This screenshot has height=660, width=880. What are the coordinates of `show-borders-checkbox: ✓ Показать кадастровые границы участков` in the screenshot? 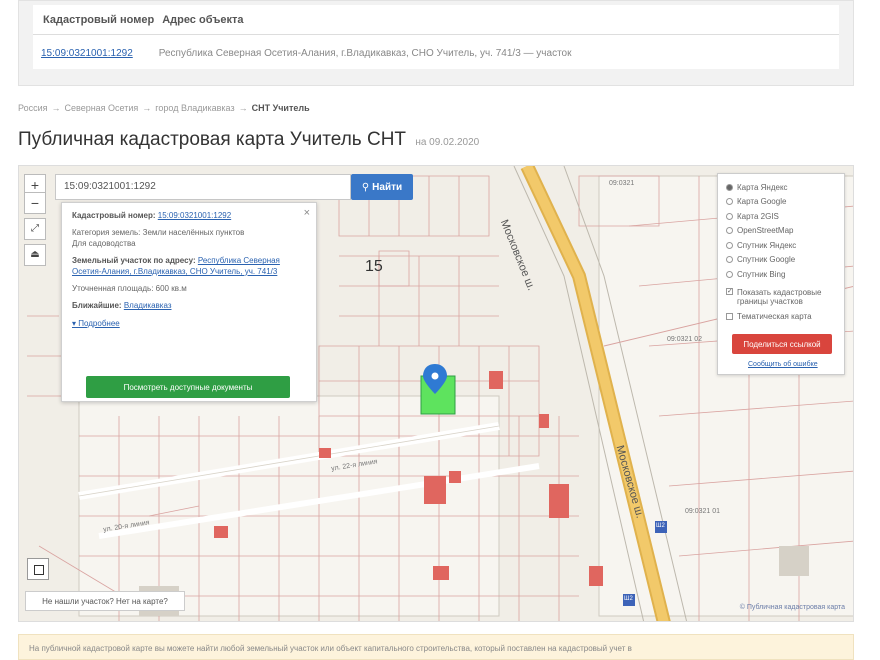 It's located at (781, 296).